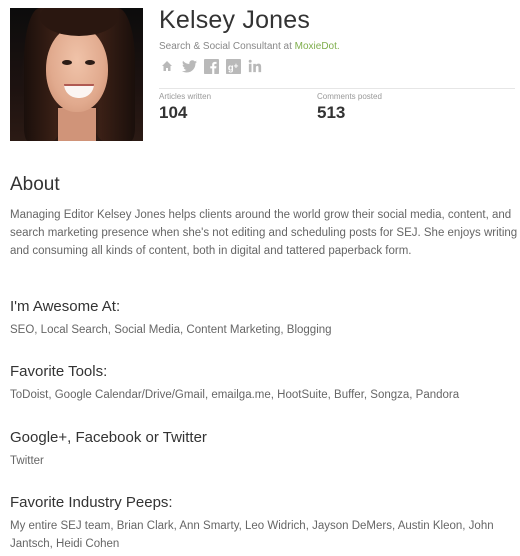 The height and width of the screenshot is (556, 520). What do you see at coordinates (337, 88) in the screenshot?
I see `stats-divider` at bounding box center [337, 88].